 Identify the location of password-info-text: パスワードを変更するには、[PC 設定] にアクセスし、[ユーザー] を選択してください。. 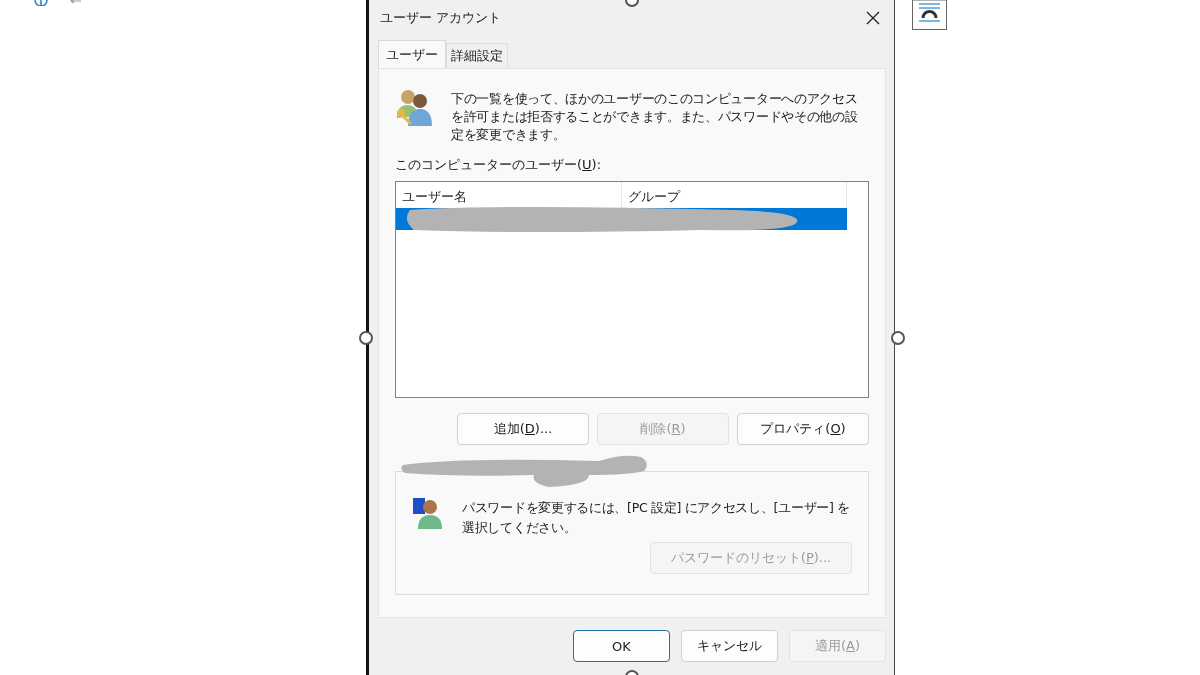
(656, 518).